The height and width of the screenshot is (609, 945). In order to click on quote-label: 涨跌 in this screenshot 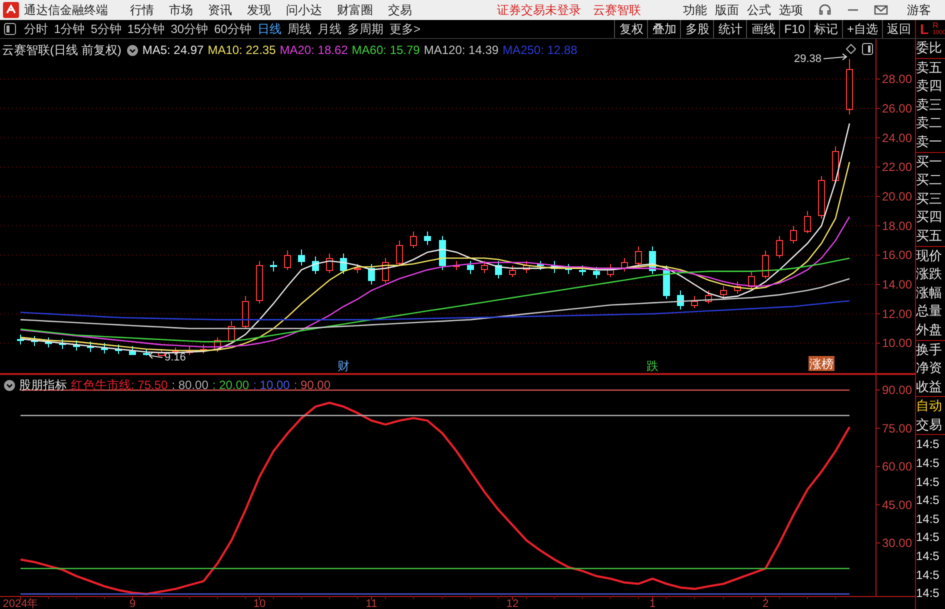, I will do `click(929, 274)`.